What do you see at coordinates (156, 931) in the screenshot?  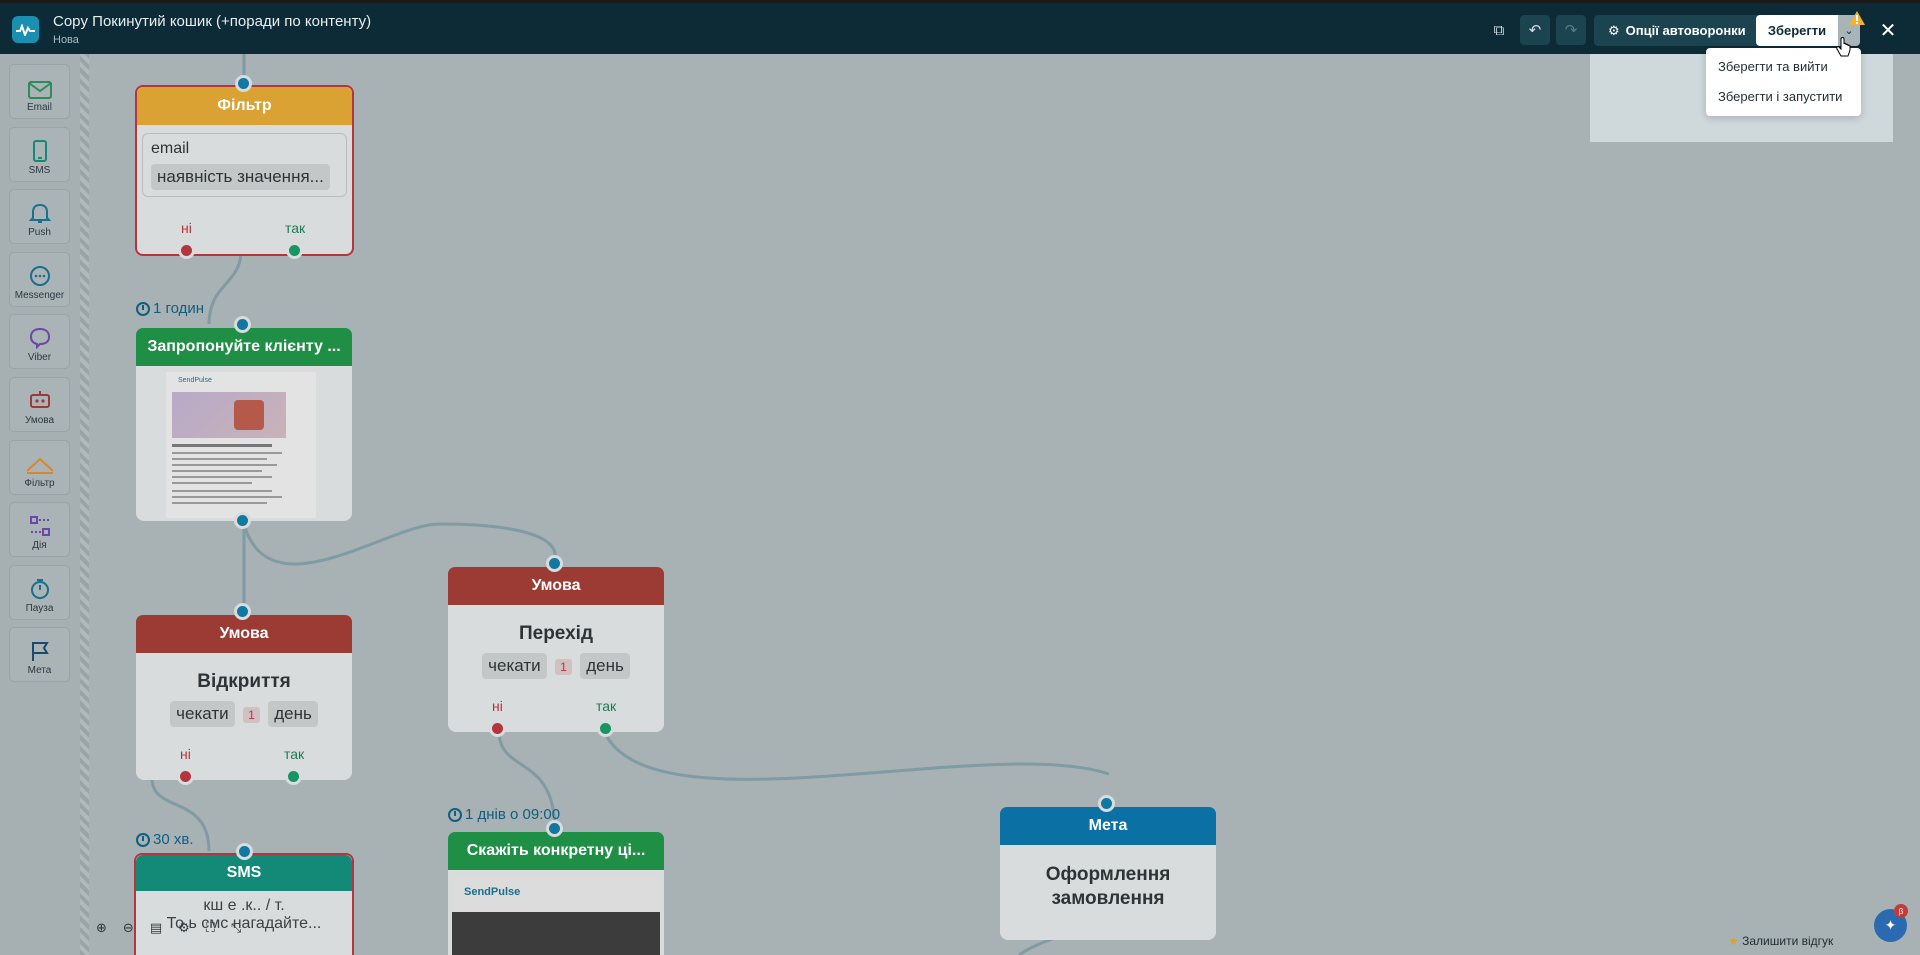 I see `book-icon: ▤` at bounding box center [156, 931].